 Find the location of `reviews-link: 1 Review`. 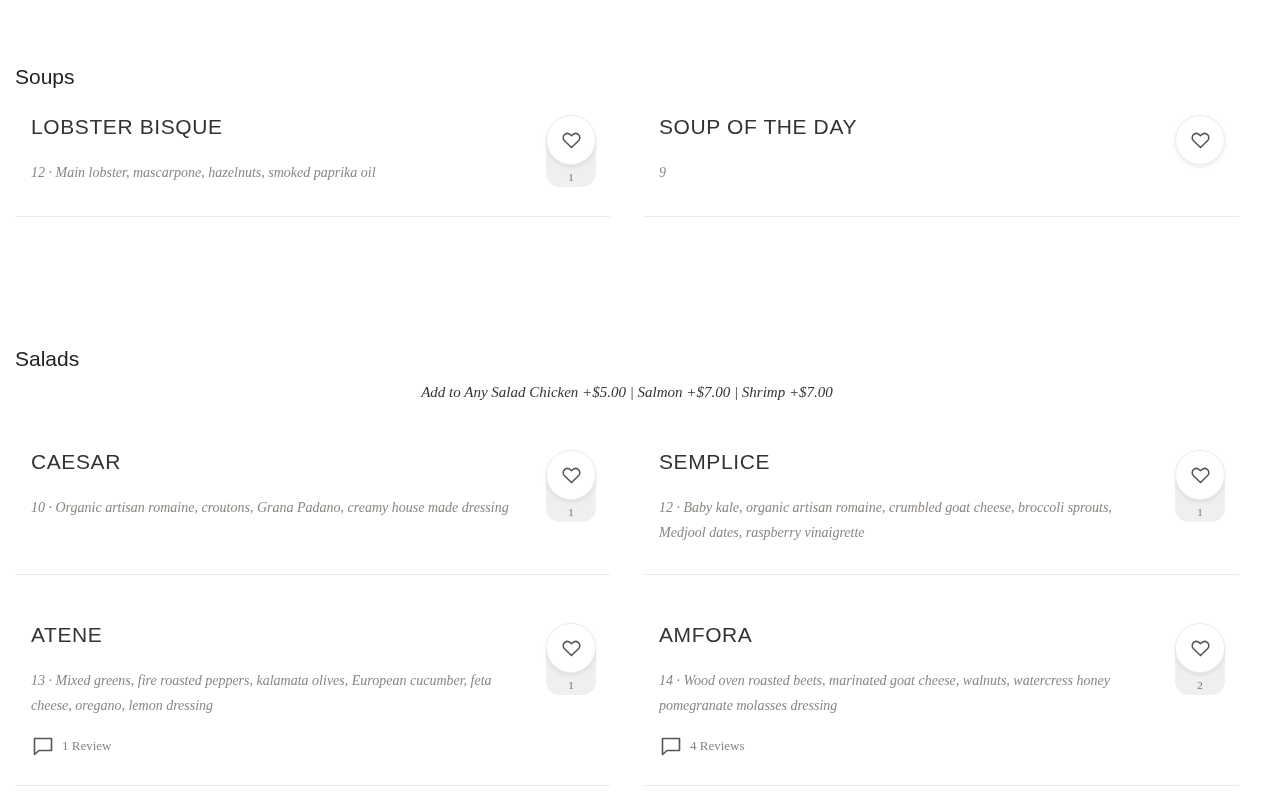

reviews-link: 1 Review is located at coordinates (87, 746).